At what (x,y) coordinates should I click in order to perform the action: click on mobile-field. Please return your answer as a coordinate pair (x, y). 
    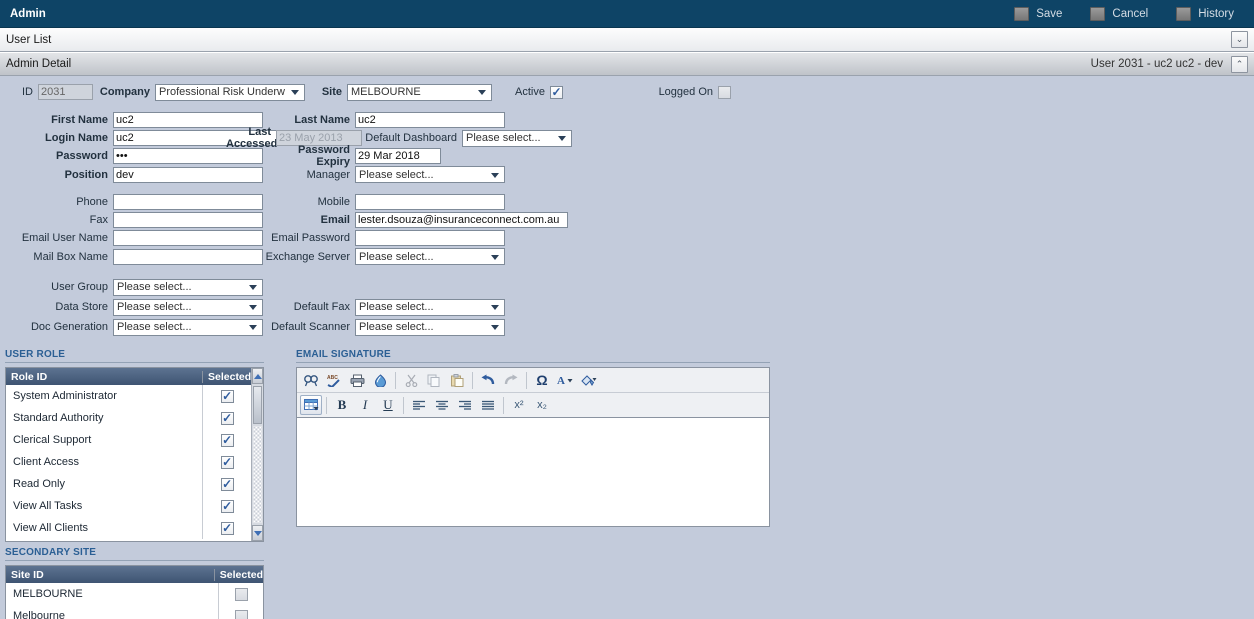
    Looking at the image, I should click on (430, 202).